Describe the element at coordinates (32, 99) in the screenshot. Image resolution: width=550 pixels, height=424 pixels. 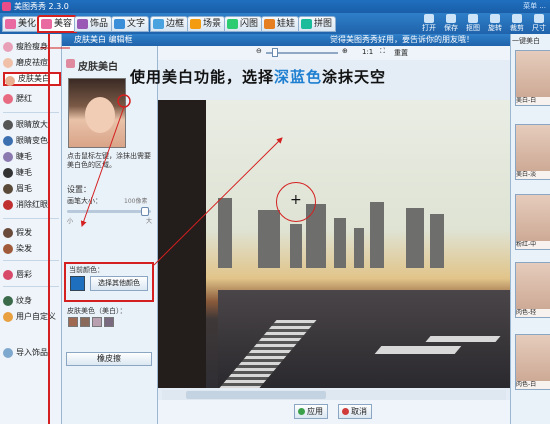
I see `menu-blush: 腮红` at that location.